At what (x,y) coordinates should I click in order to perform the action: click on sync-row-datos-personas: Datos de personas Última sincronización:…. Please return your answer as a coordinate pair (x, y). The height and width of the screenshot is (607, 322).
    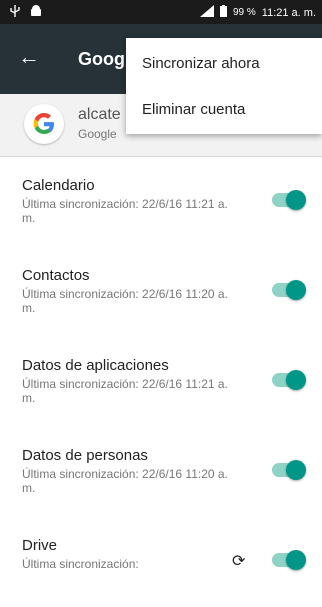
    Looking at the image, I should click on (161, 472).